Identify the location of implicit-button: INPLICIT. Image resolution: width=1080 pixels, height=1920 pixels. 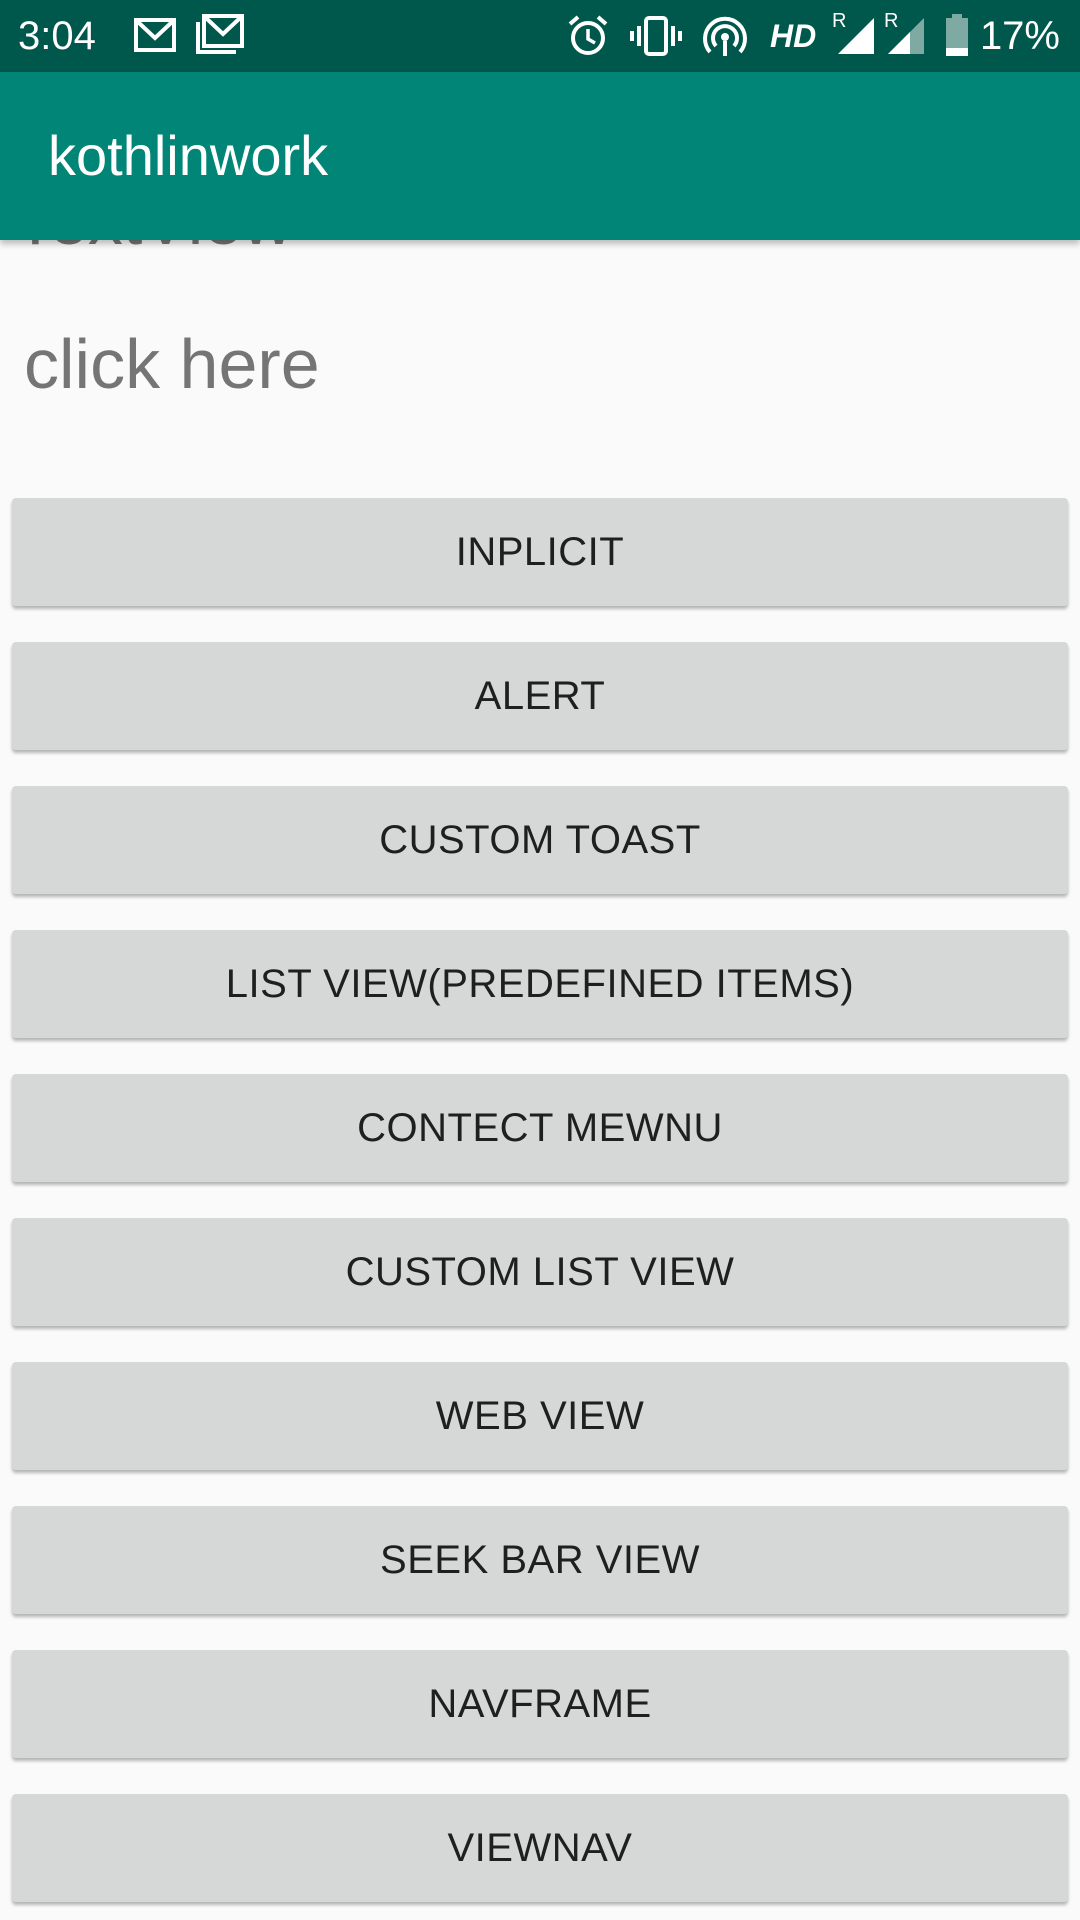
(540, 552).